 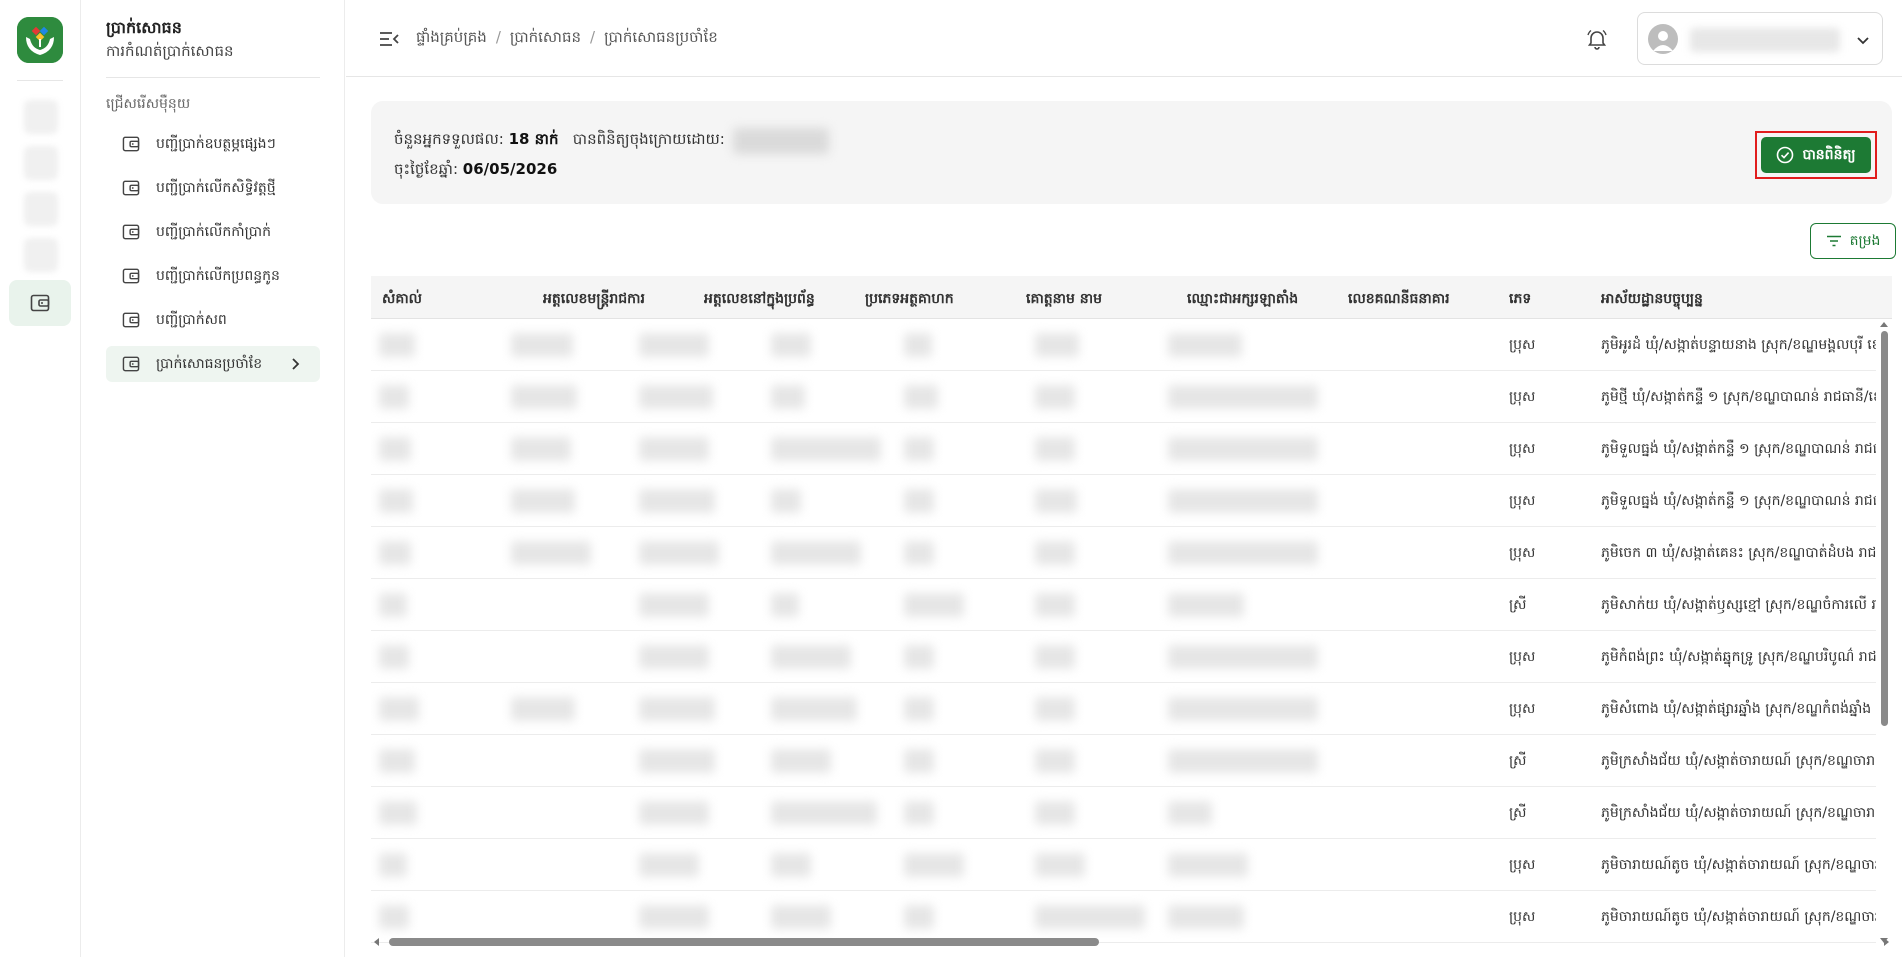 What do you see at coordinates (1663, 39) in the screenshot?
I see `avatar` at bounding box center [1663, 39].